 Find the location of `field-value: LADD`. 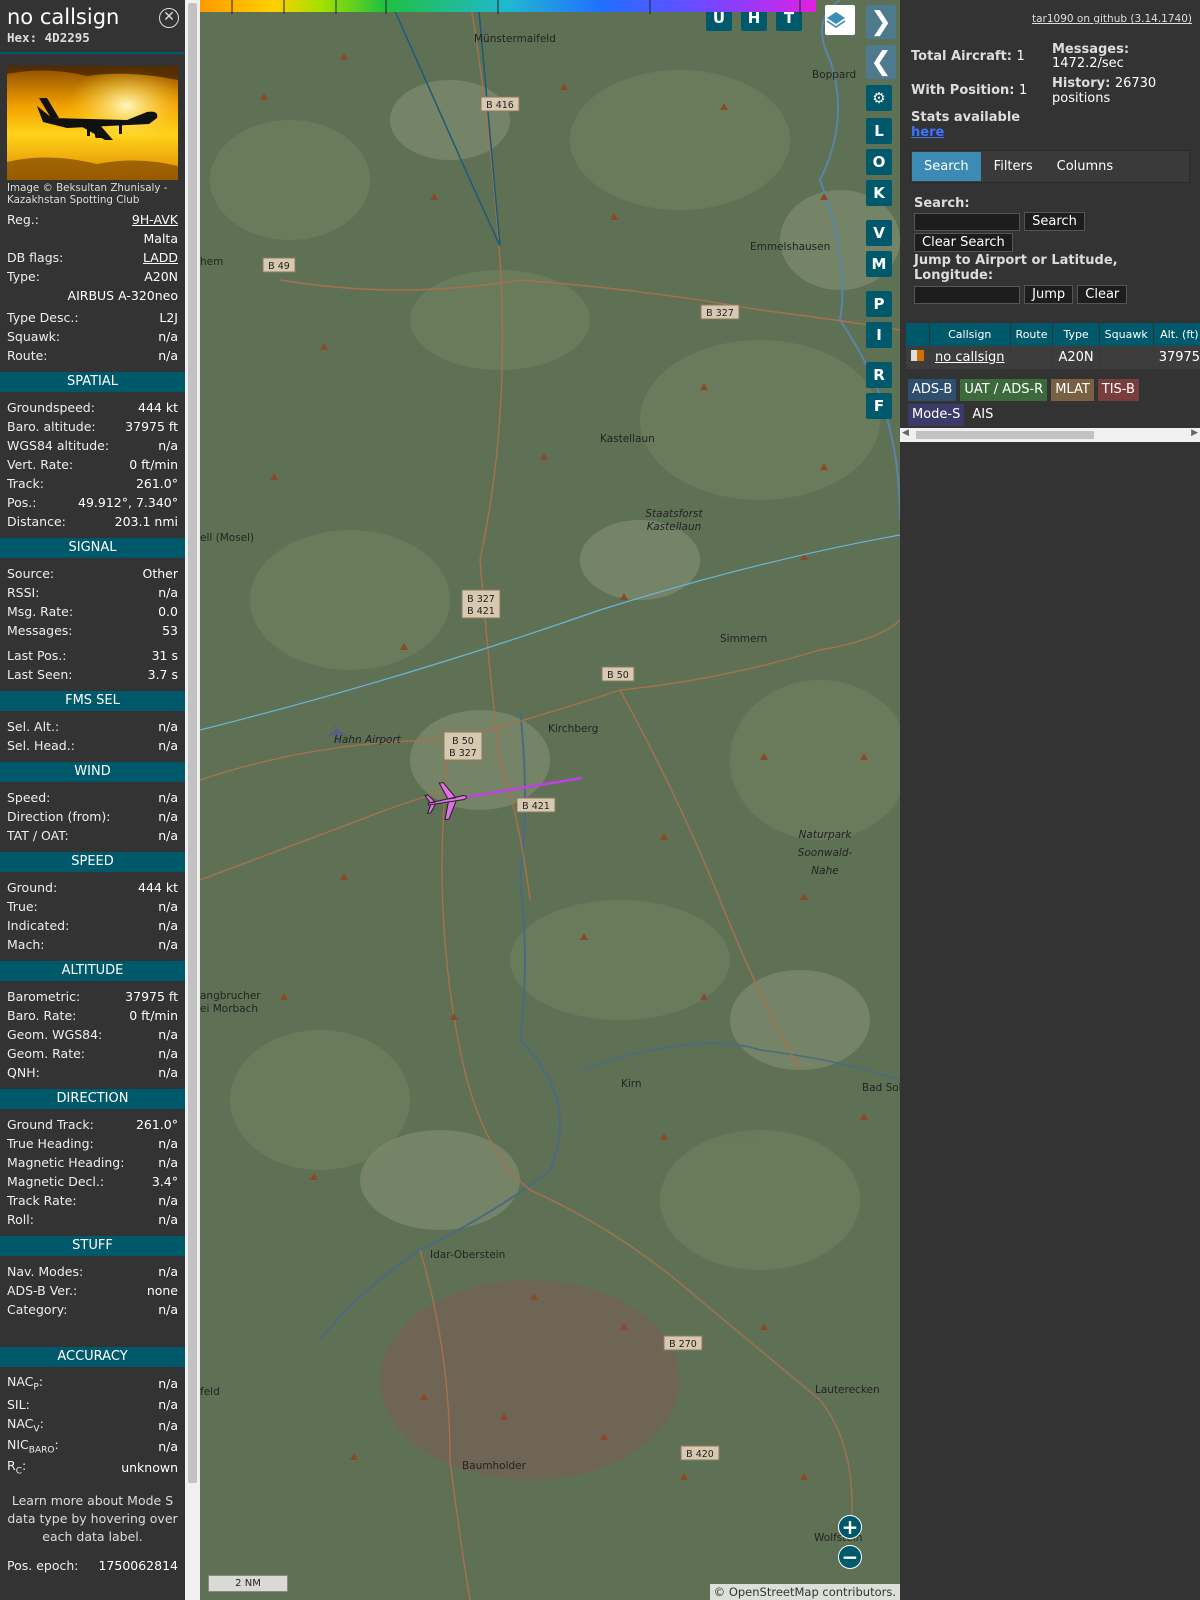

field-value: LADD is located at coordinates (160, 257).